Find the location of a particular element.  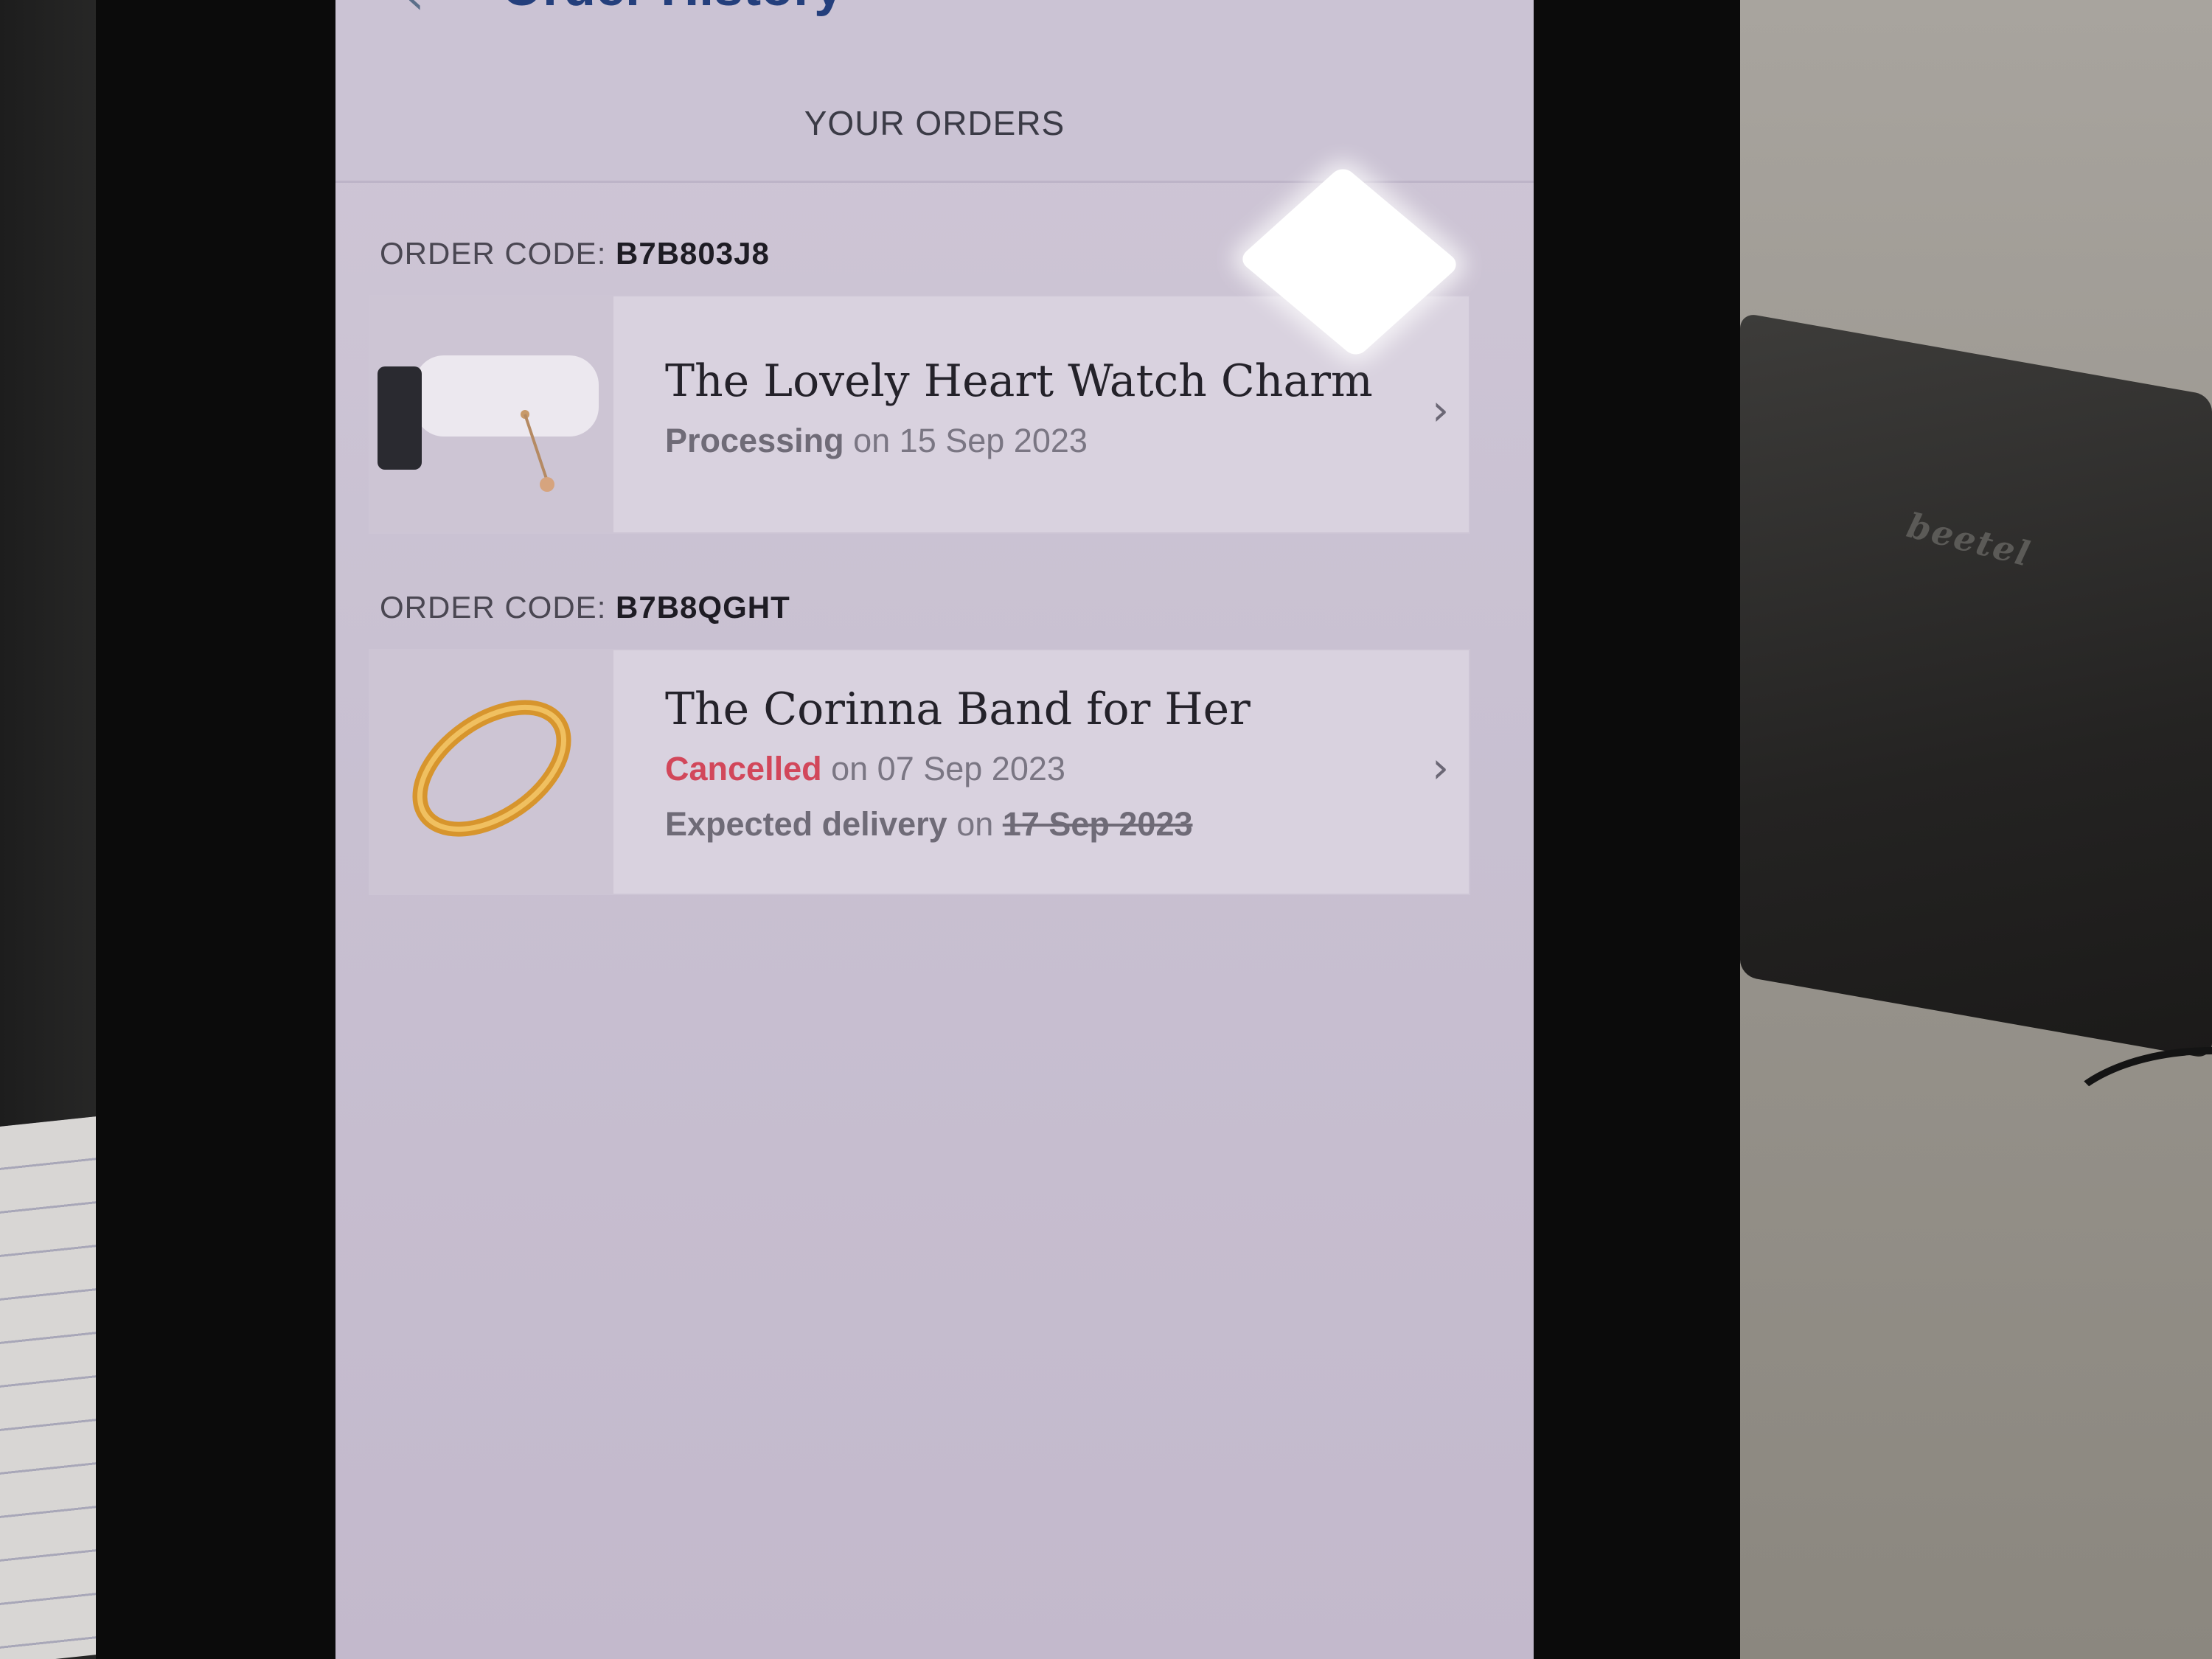

watch-charm-thumbnail is located at coordinates (491, 414).